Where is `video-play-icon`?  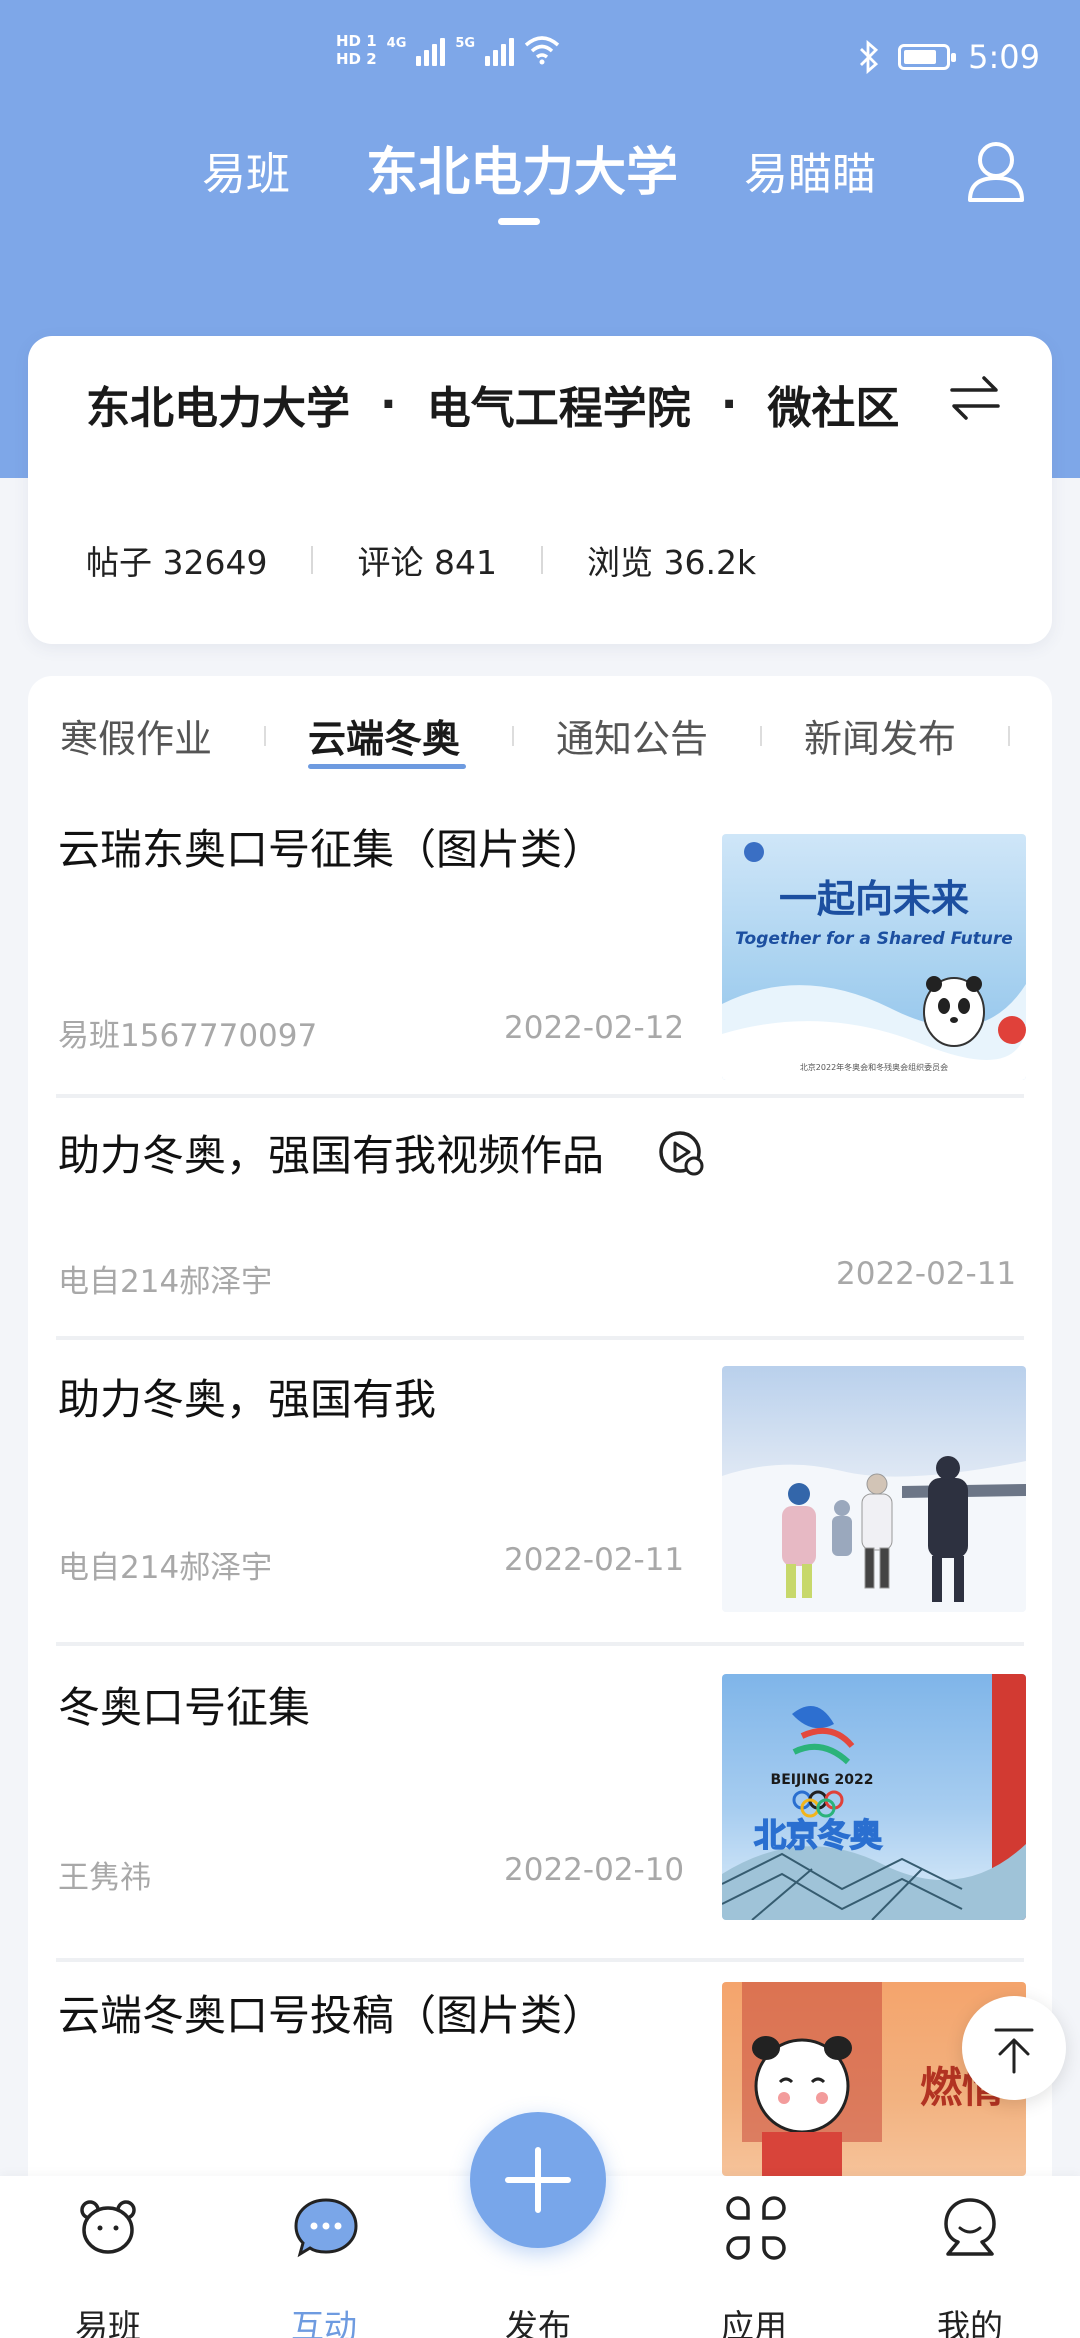 video-play-icon is located at coordinates (681, 1153).